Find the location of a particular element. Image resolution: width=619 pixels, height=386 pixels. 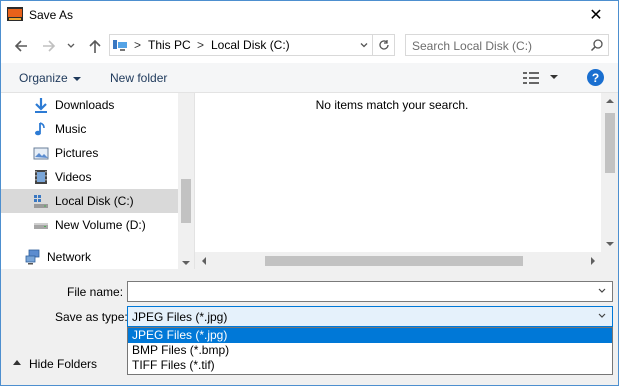

address-row: > This PC > Local Disk (C:) is located at coordinates (309, 46).